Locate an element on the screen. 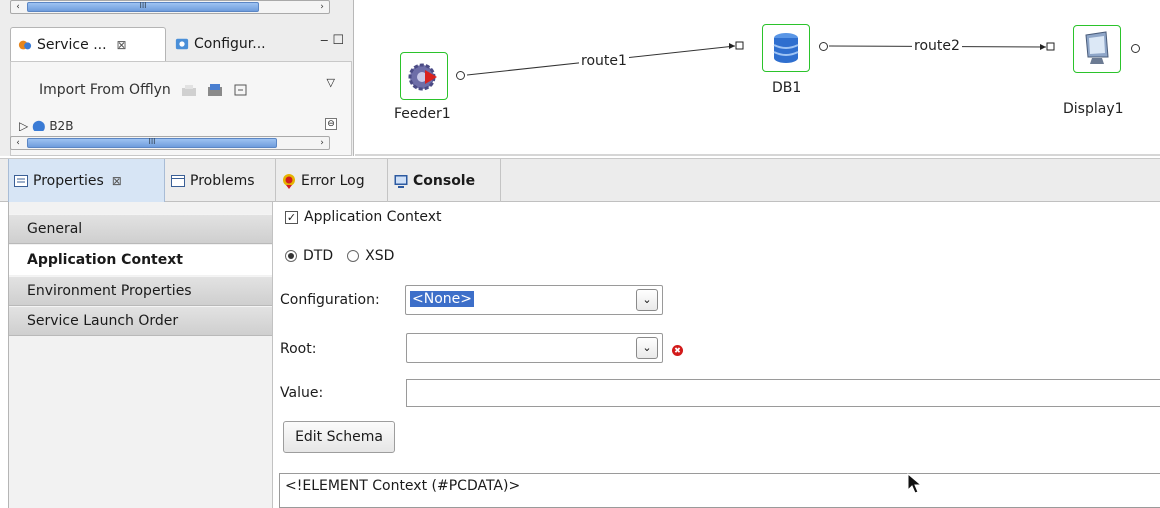  tab-problems-label: Problems is located at coordinates (222, 180).